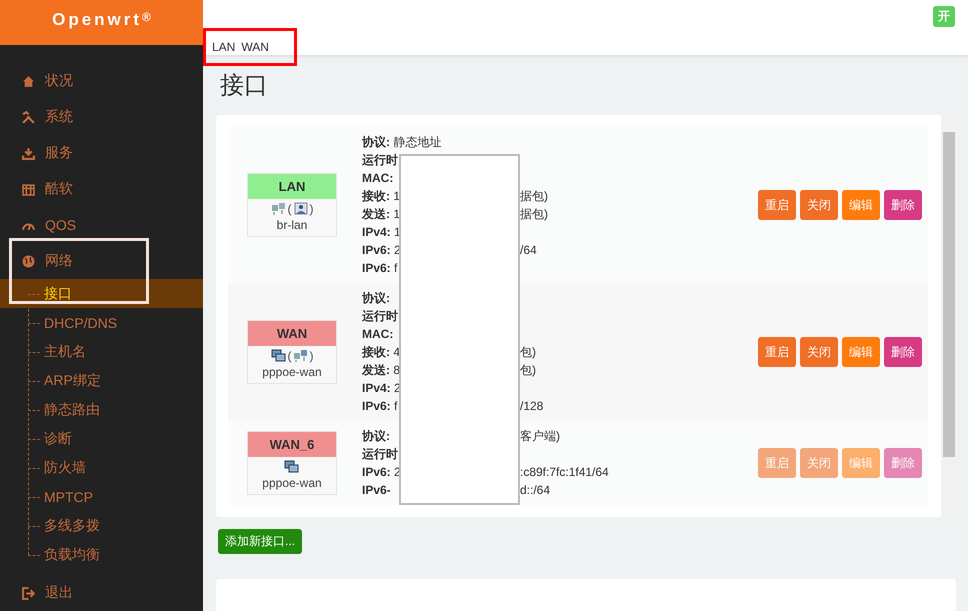 The image size is (968, 611). Describe the element at coordinates (101, 593) in the screenshot. I see `sidebar-item: 退出` at that location.